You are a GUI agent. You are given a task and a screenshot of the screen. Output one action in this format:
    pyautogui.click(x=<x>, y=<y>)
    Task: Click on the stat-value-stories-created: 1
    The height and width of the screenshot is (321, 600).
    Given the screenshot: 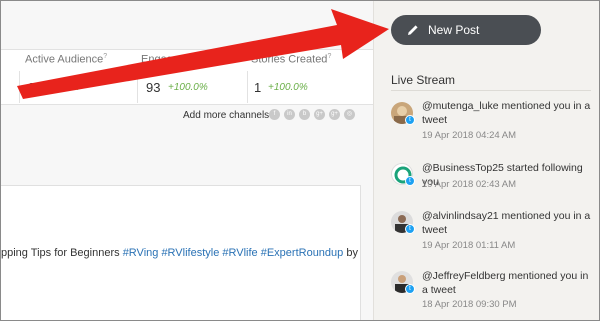 What is the action you would take?
    pyautogui.click(x=258, y=87)
    